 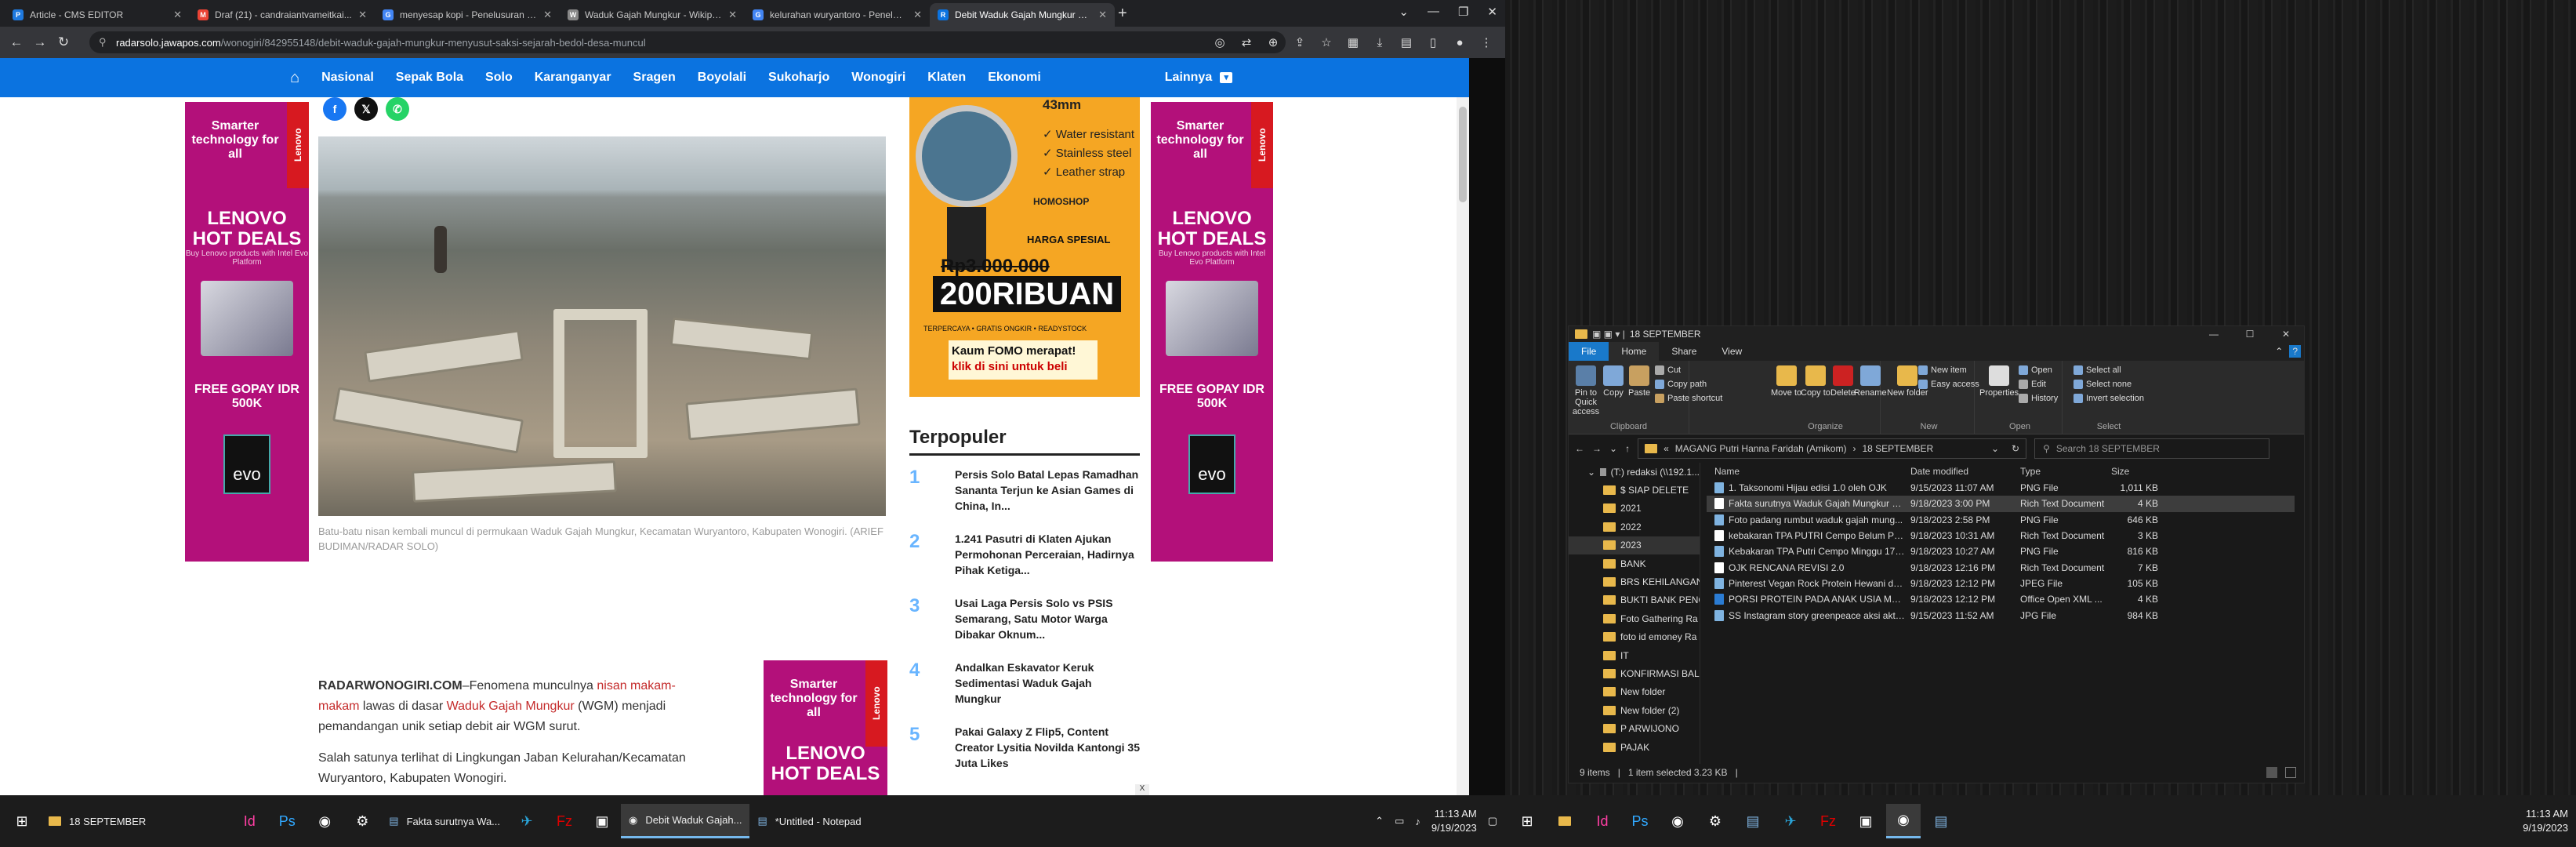 What do you see at coordinates (1614, 375) in the screenshot?
I see `copy-icon` at bounding box center [1614, 375].